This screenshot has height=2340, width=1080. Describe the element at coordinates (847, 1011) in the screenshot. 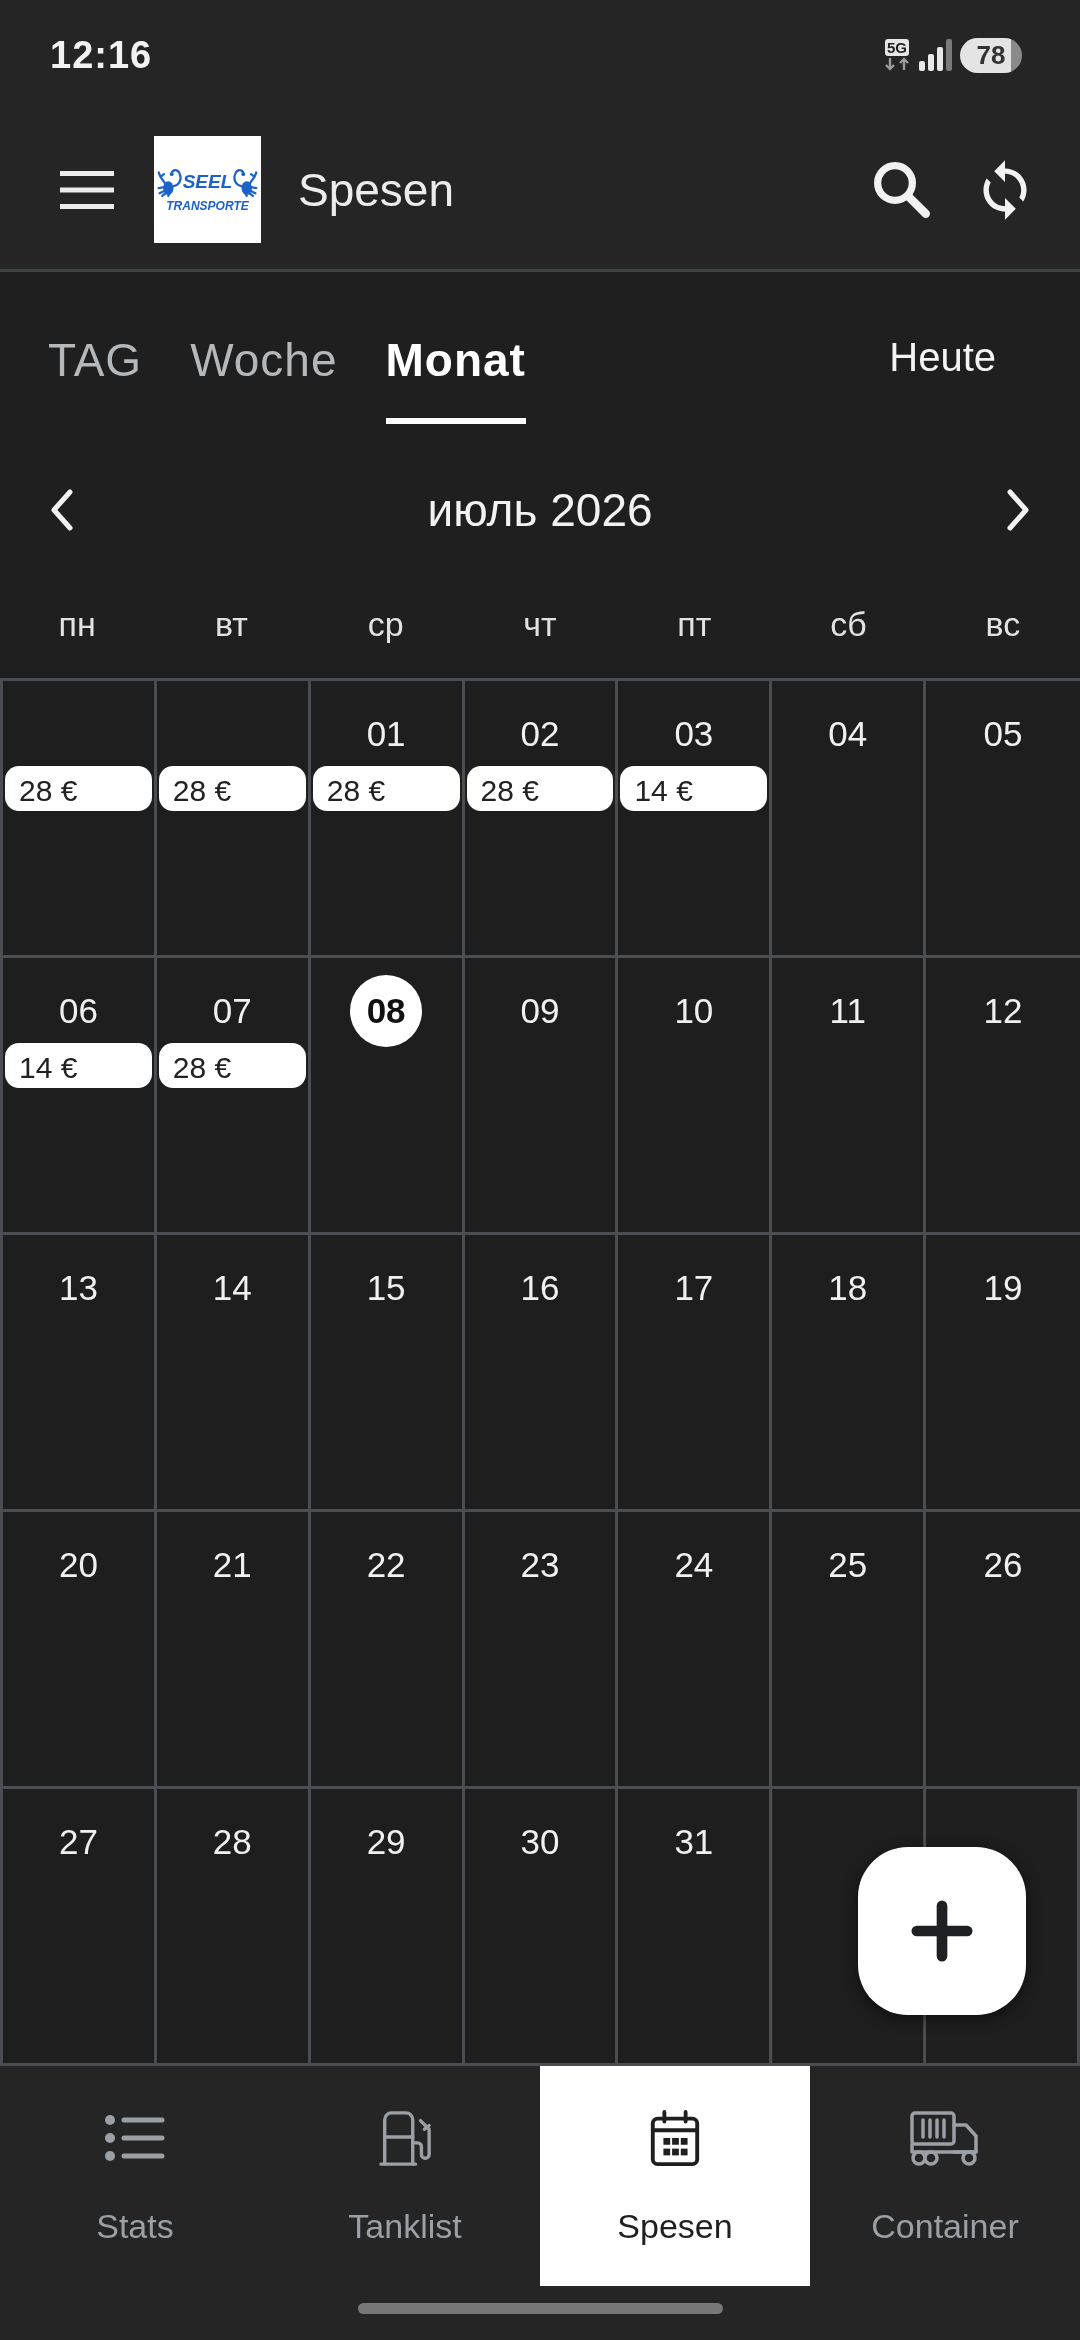

I see `day-number: 11` at that location.